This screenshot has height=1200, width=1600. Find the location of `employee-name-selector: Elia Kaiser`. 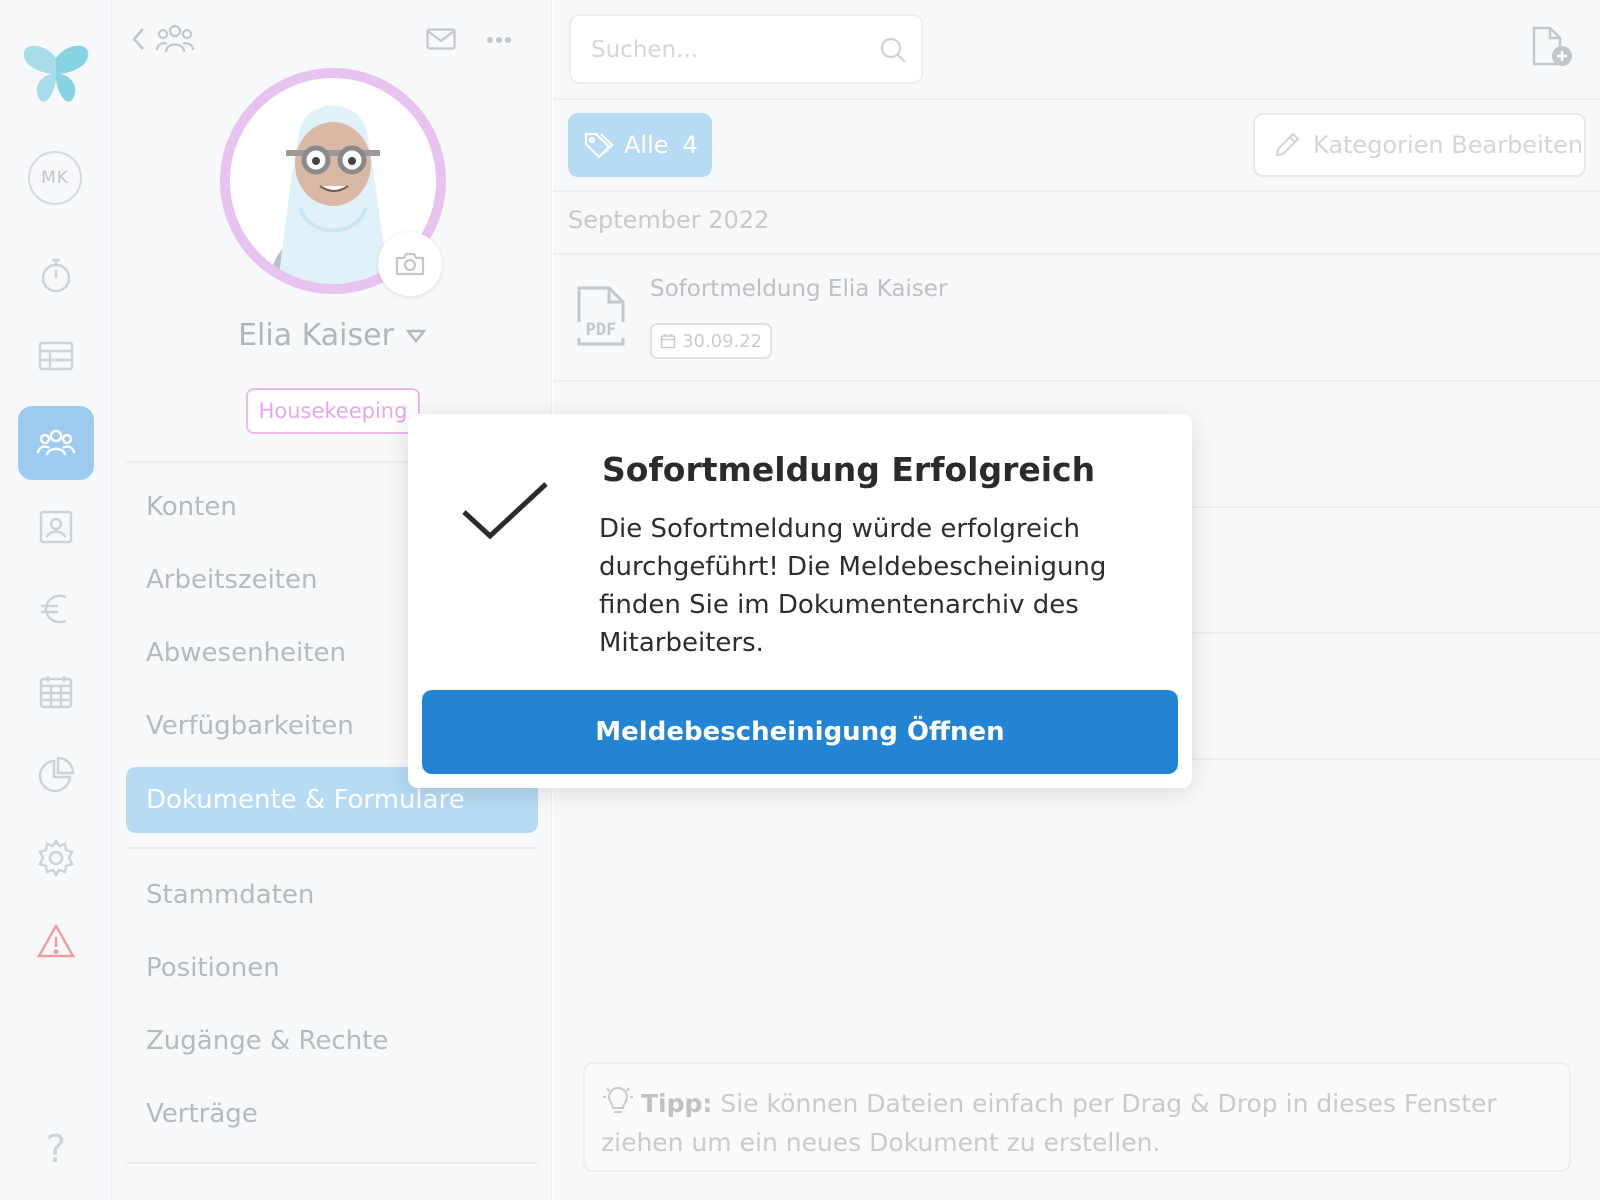

employee-name-selector: Elia Kaiser is located at coordinates (332, 335).